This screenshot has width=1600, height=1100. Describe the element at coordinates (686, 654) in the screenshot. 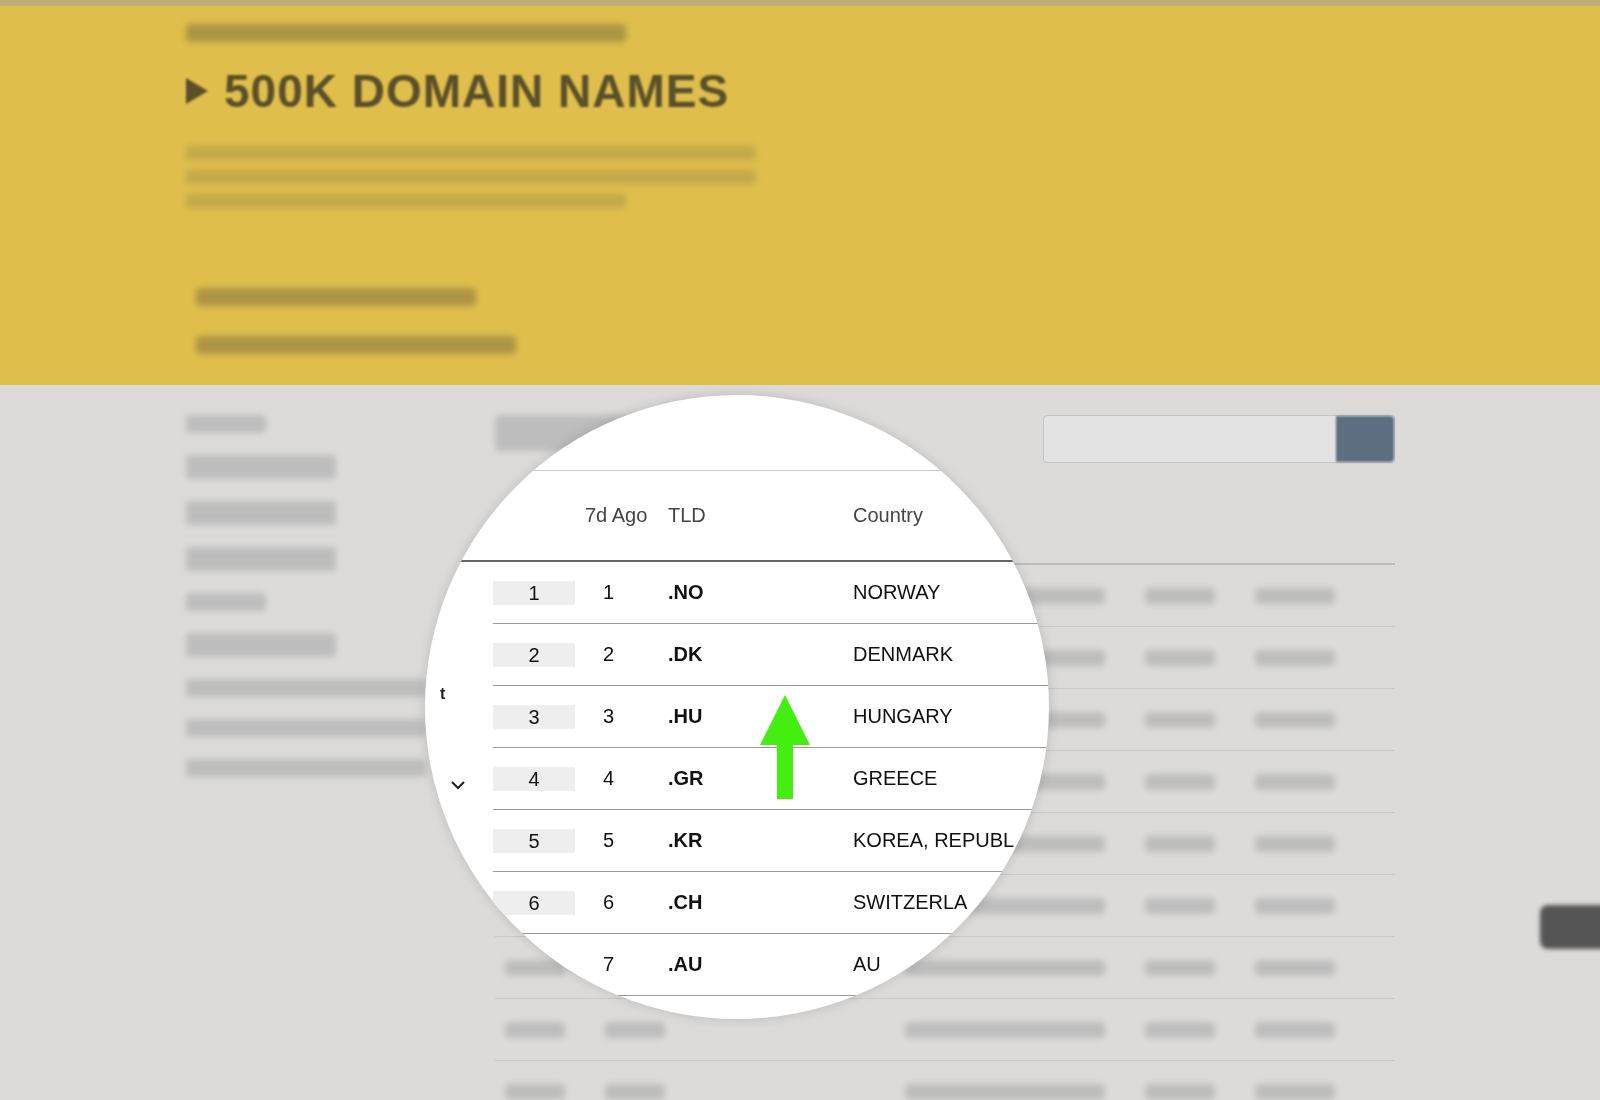

I see `tld-cell-text: .DK` at that location.